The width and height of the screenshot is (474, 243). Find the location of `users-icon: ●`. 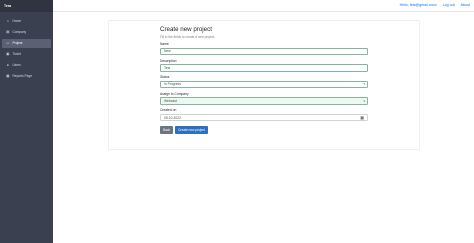

users-icon: ● is located at coordinates (7, 64).